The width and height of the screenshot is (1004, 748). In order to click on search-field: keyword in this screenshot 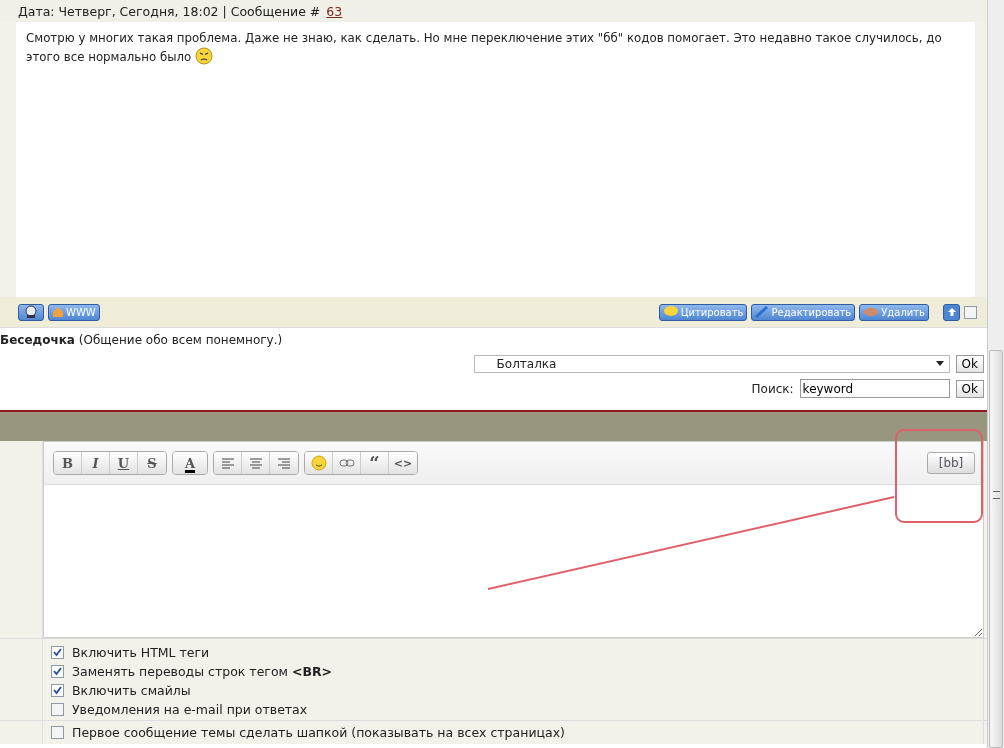, I will do `click(874, 388)`.